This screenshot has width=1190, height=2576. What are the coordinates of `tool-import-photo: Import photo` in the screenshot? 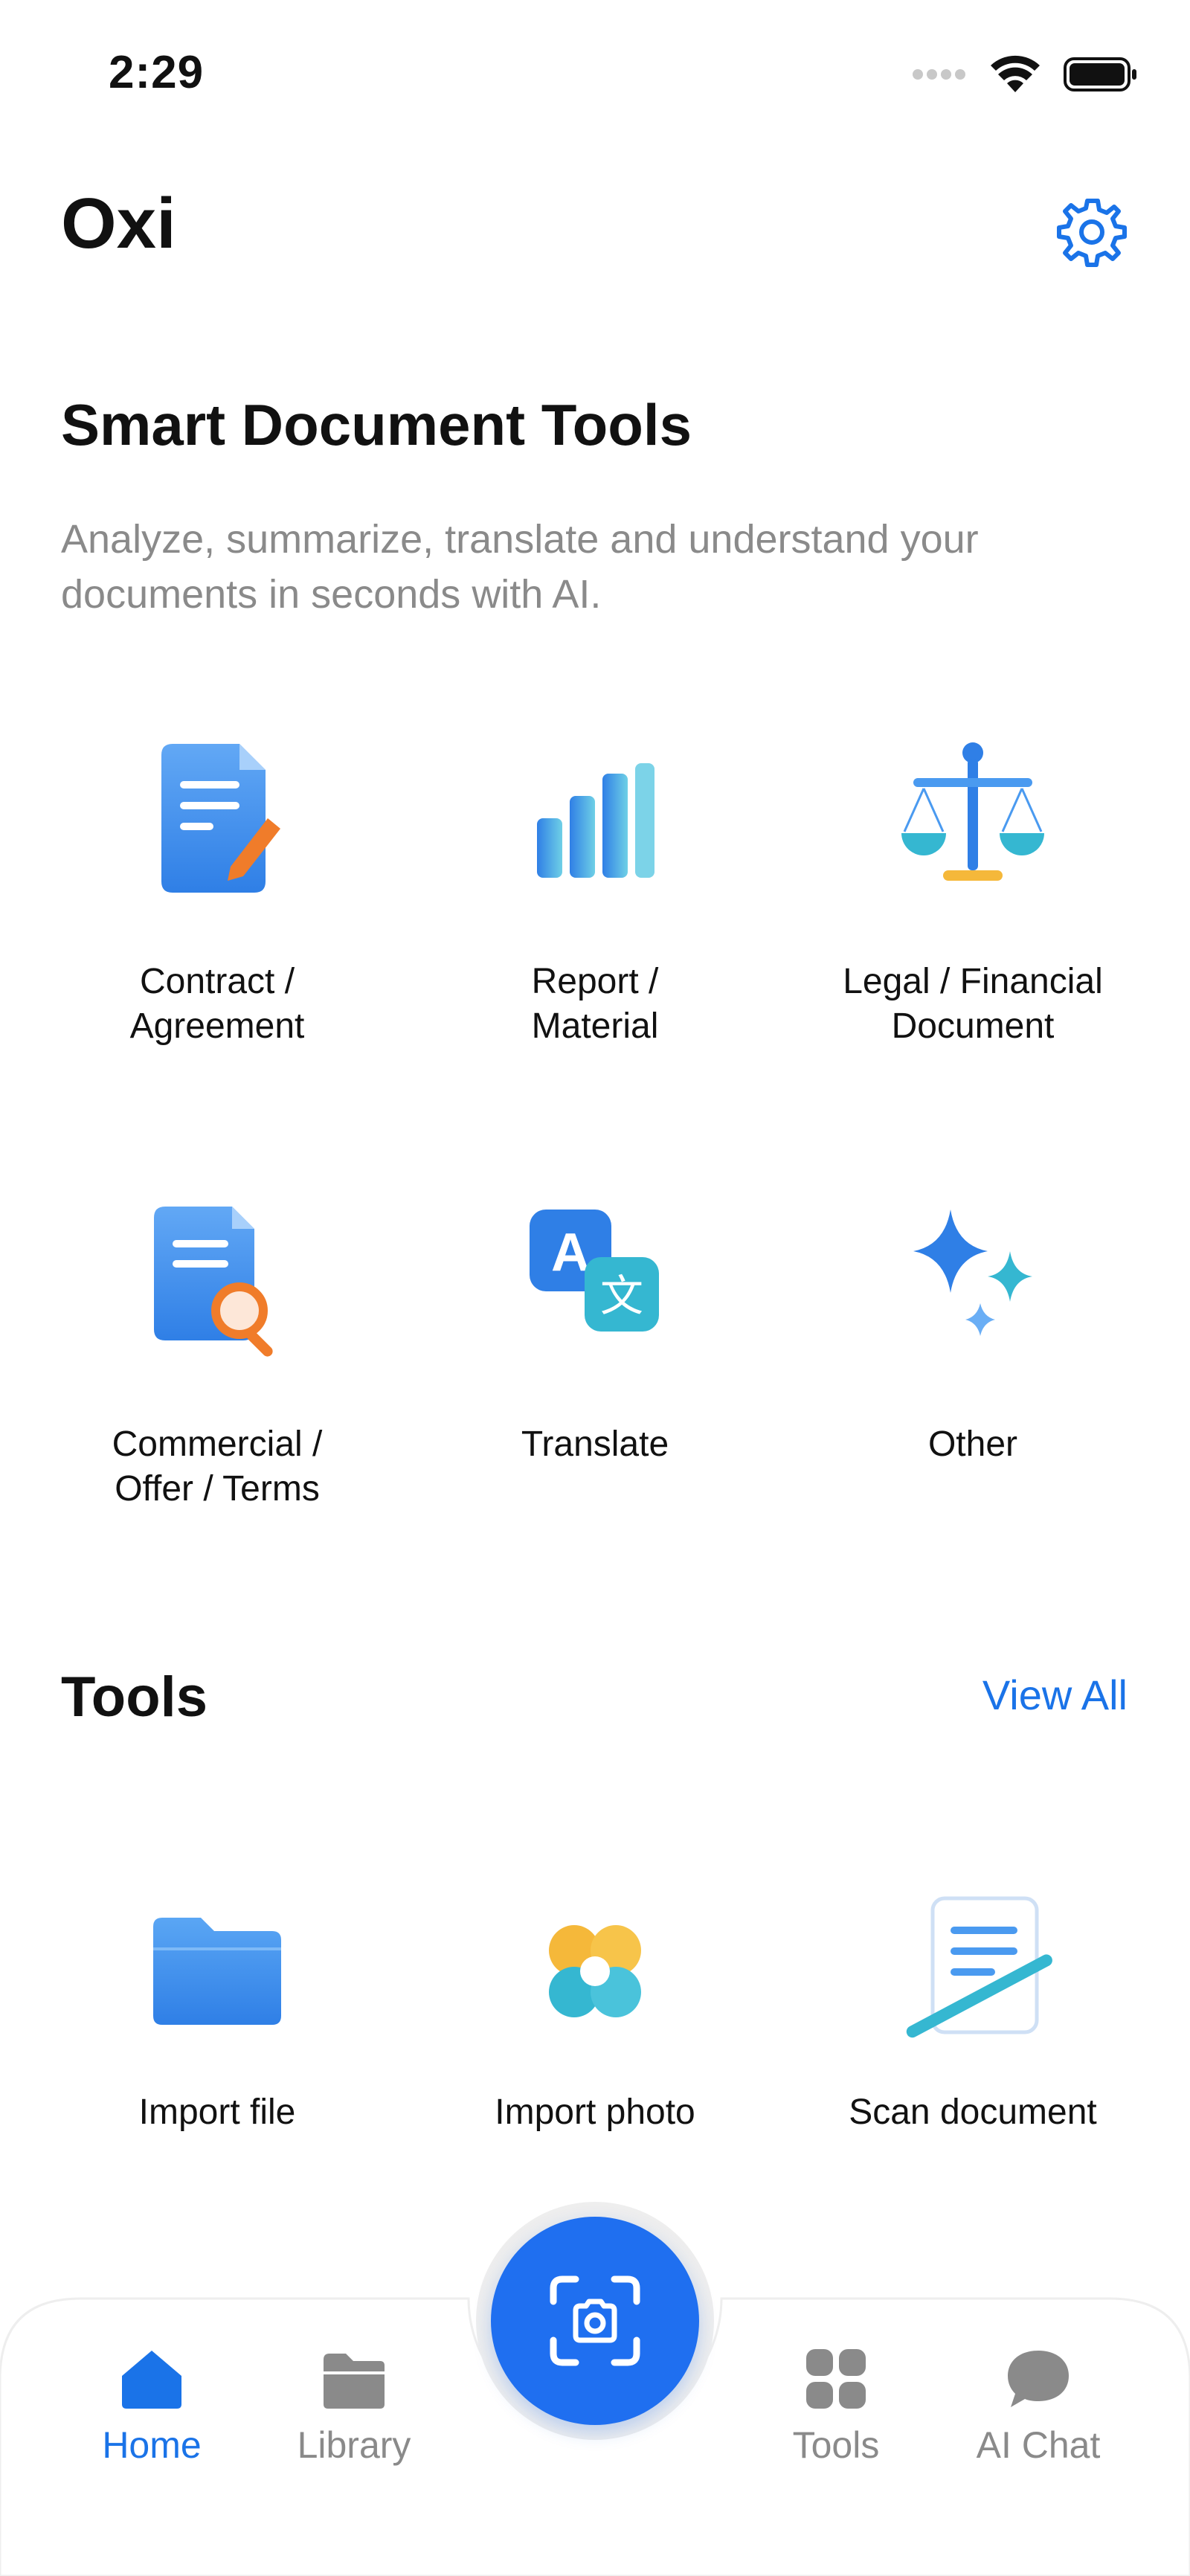 It's located at (595, 2008).